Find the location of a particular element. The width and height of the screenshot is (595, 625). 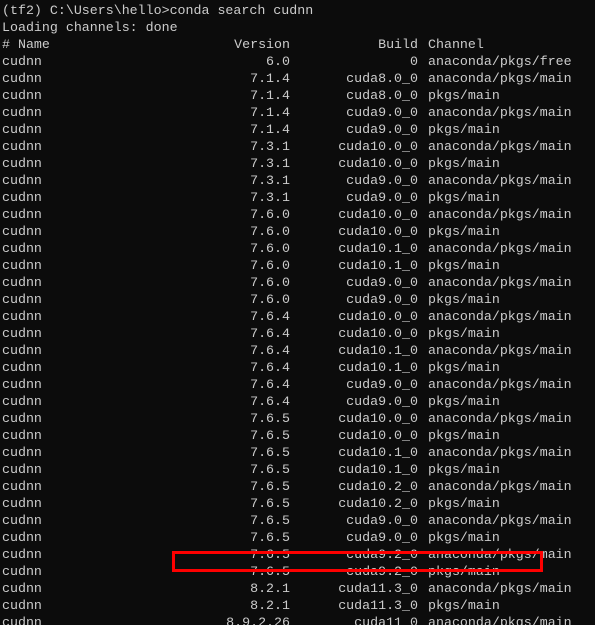

table-row: cudnn 7.6.5 cuda10.2_0 anaconda/pkgs/main is located at coordinates (297, 486).